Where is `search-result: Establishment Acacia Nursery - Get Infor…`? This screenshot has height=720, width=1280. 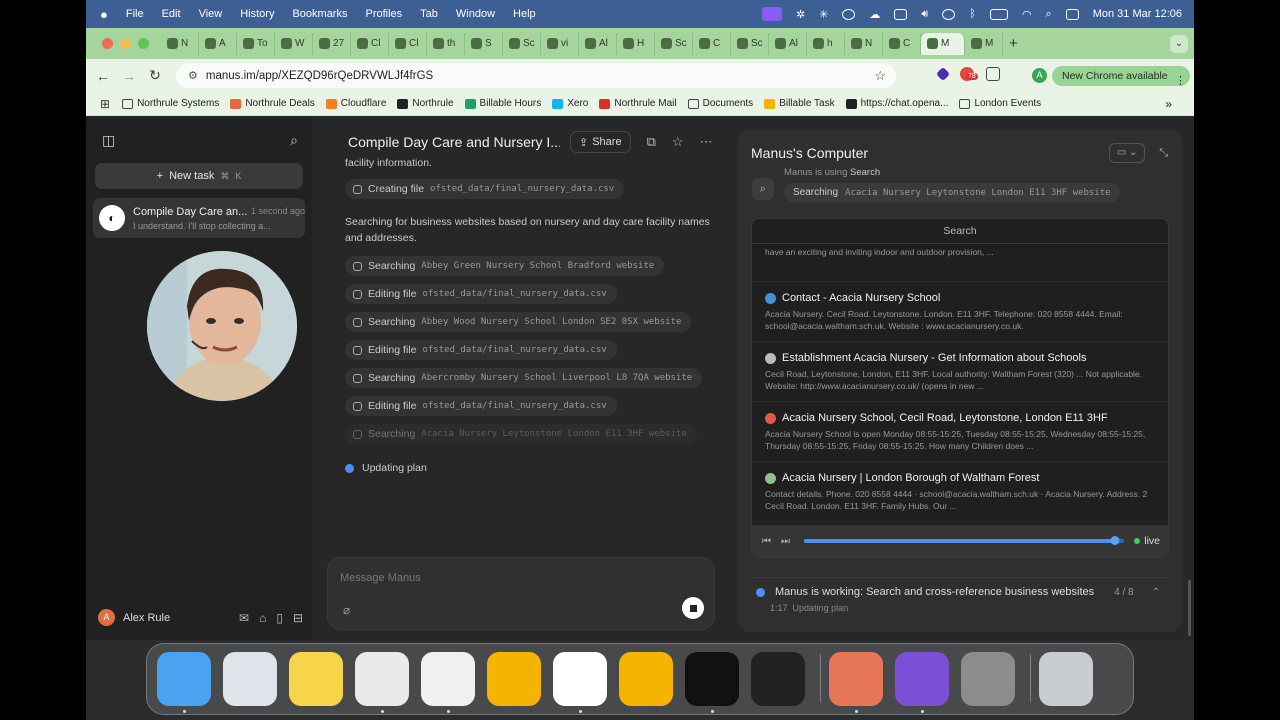
search-result: Establishment Acacia Nursery - Get Infor… is located at coordinates (960, 372).